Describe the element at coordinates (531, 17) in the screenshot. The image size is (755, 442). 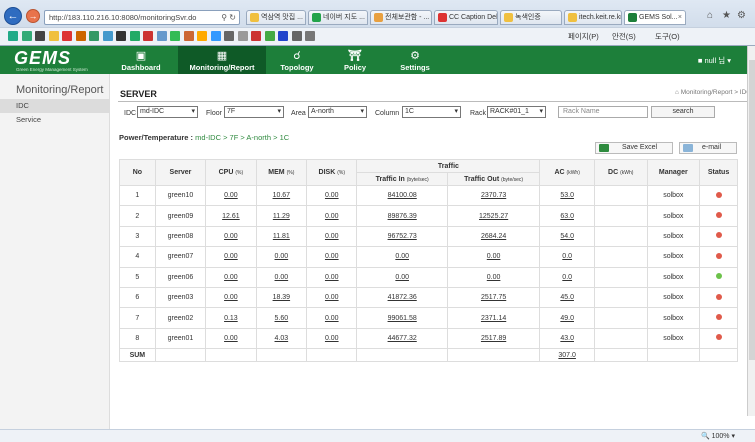
I see `browser-tab: 녹색인증` at that location.